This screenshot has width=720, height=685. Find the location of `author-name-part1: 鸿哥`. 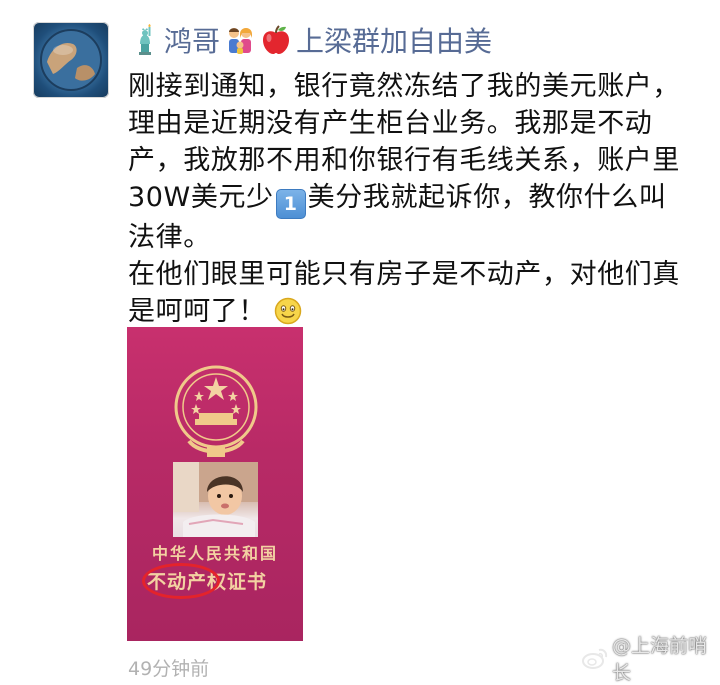

author-name-part1: 鸿哥 is located at coordinates (192, 41).